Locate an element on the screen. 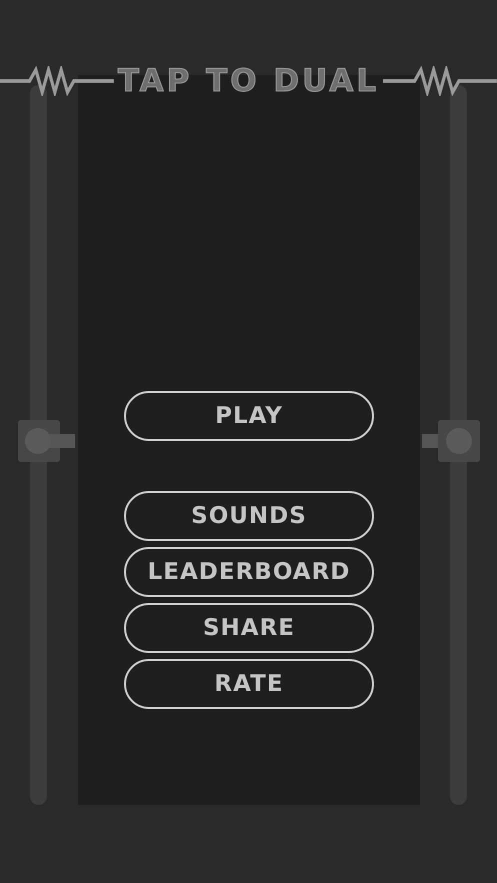  menu-button: LEADERBOARD is located at coordinates (249, 572).